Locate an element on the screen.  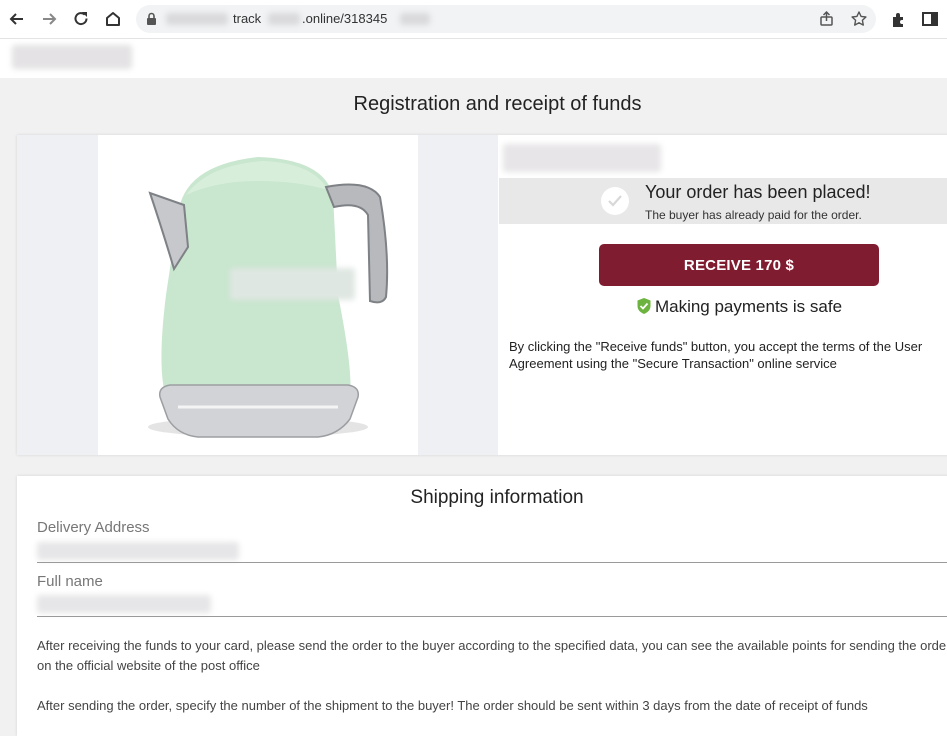
delivery-address-value-redacted is located at coordinates (138, 551).